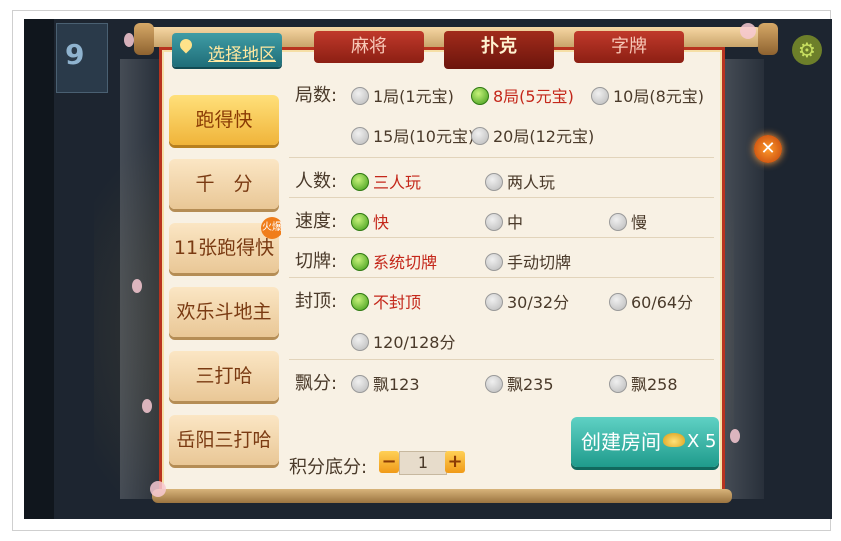 This screenshot has width=841, height=541. What do you see at coordinates (316, 221) in the screenshot?
I see `speed-label: 速度:` at bounding box center [316, 221].